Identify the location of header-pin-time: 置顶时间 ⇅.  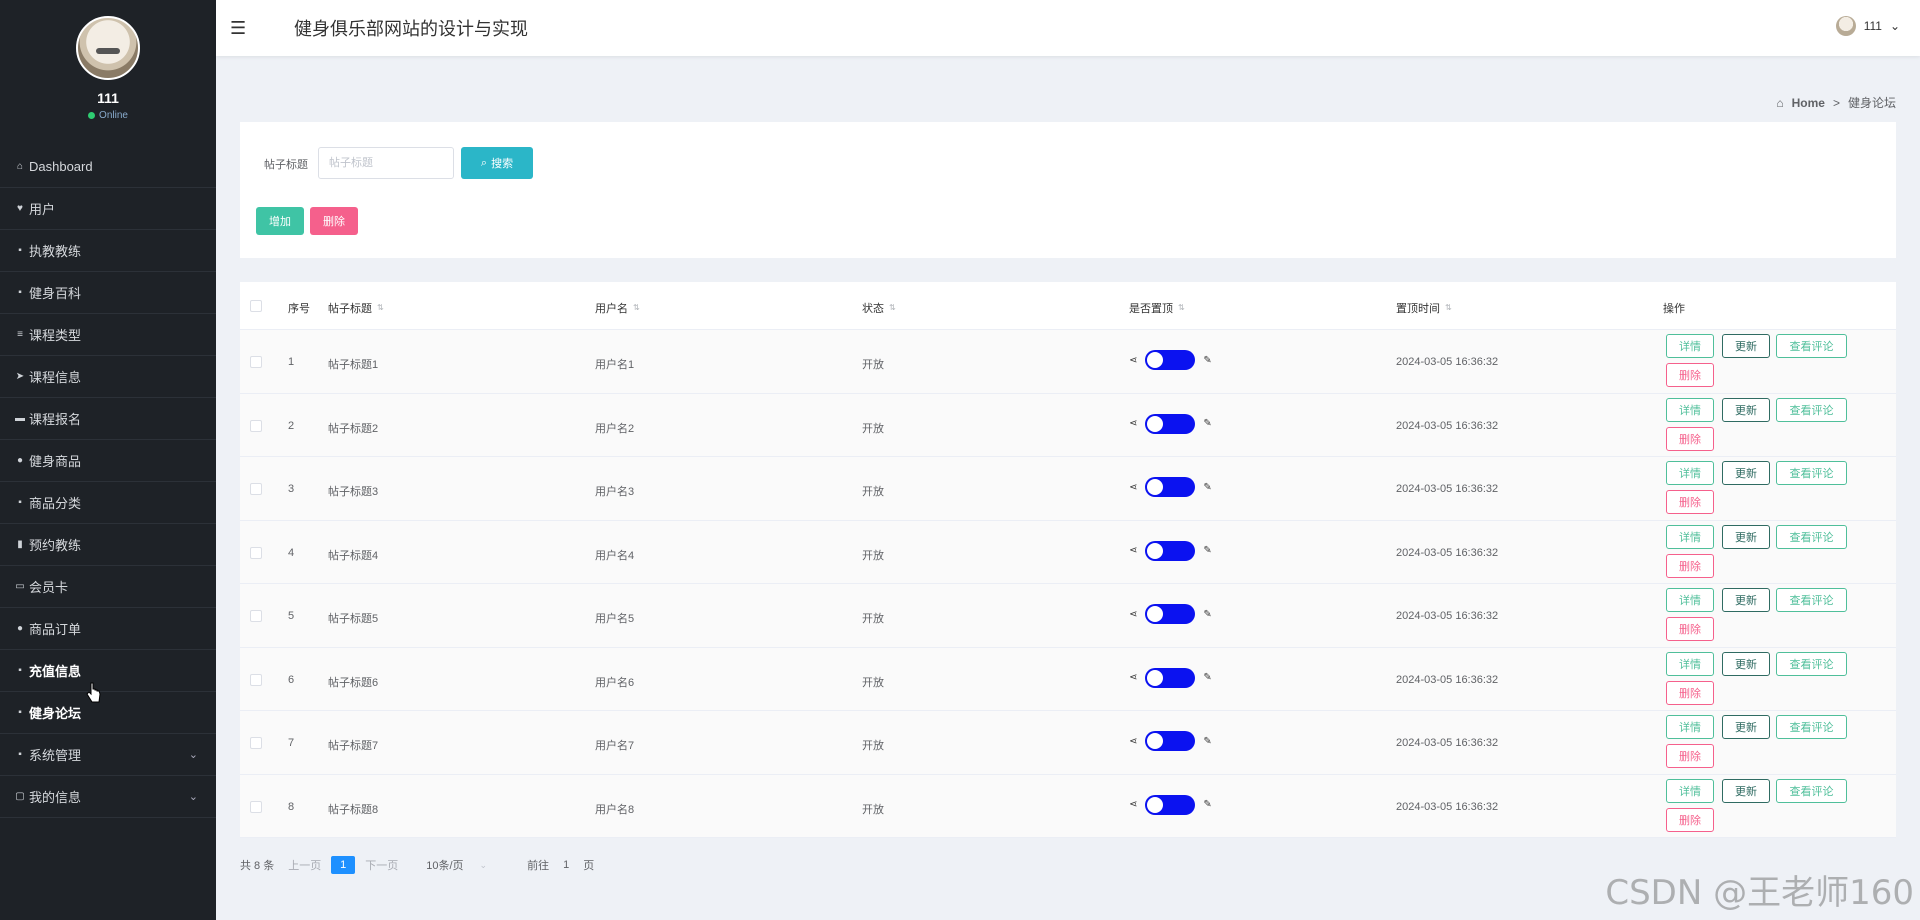
(1424, 308).